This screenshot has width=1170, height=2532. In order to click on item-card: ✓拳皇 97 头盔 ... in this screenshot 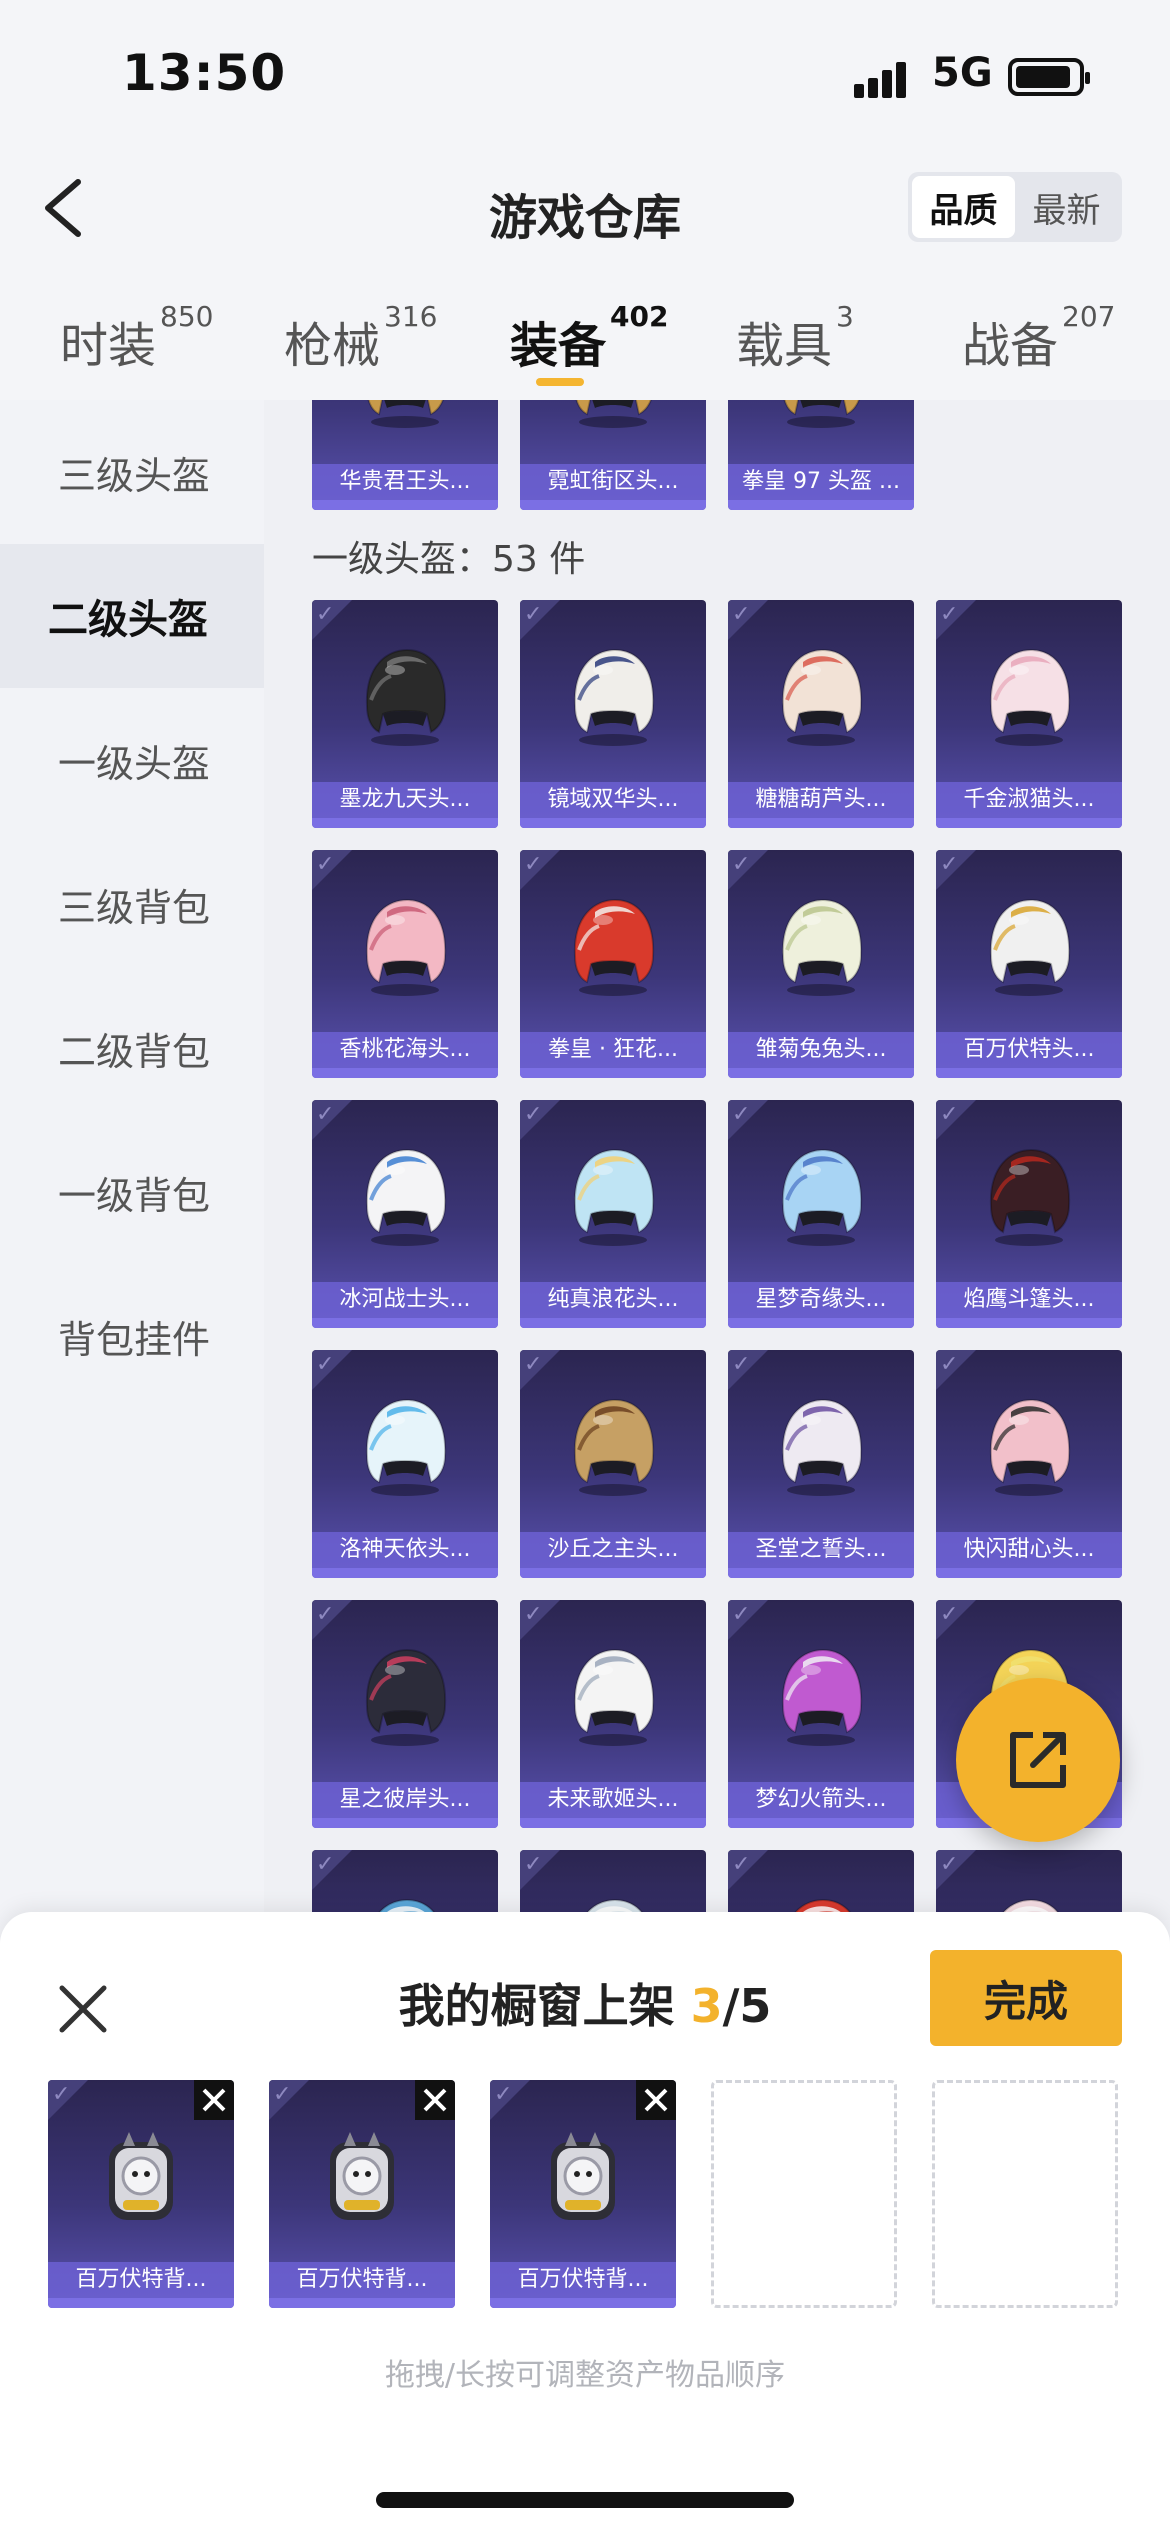, I will do `click(821, 455)`.